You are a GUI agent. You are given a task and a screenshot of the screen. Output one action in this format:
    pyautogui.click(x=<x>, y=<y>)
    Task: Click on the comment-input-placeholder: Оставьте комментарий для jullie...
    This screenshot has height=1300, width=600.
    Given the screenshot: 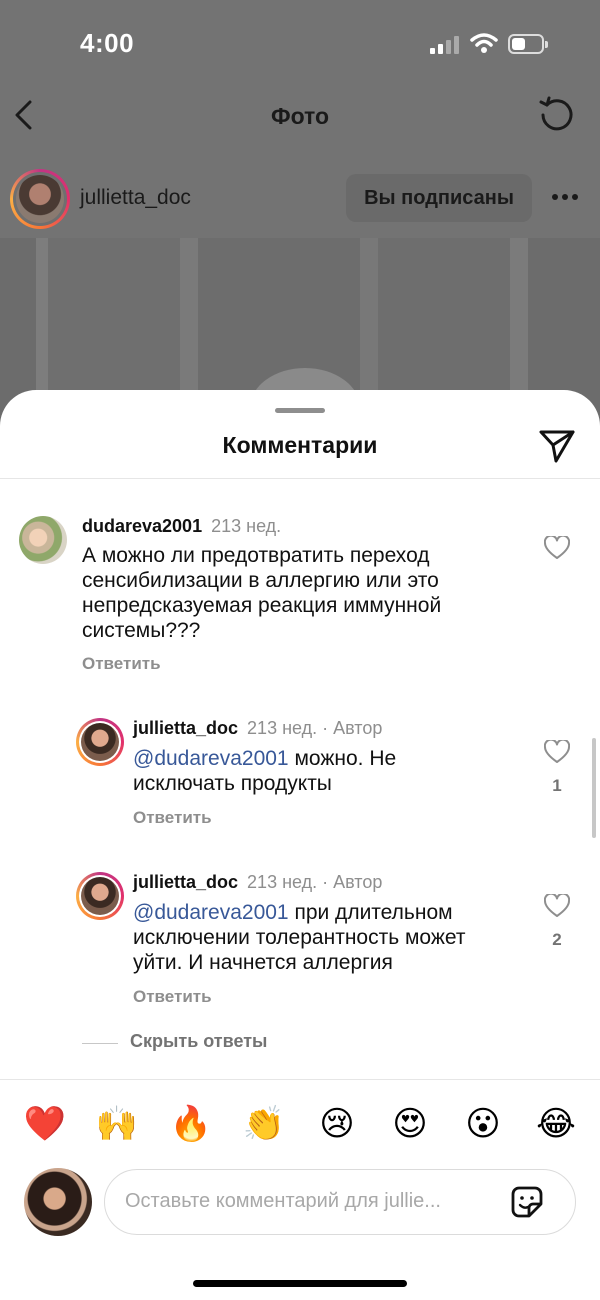 What is the action you would take?
    pyautogui.click(x=283, y=1201)
    